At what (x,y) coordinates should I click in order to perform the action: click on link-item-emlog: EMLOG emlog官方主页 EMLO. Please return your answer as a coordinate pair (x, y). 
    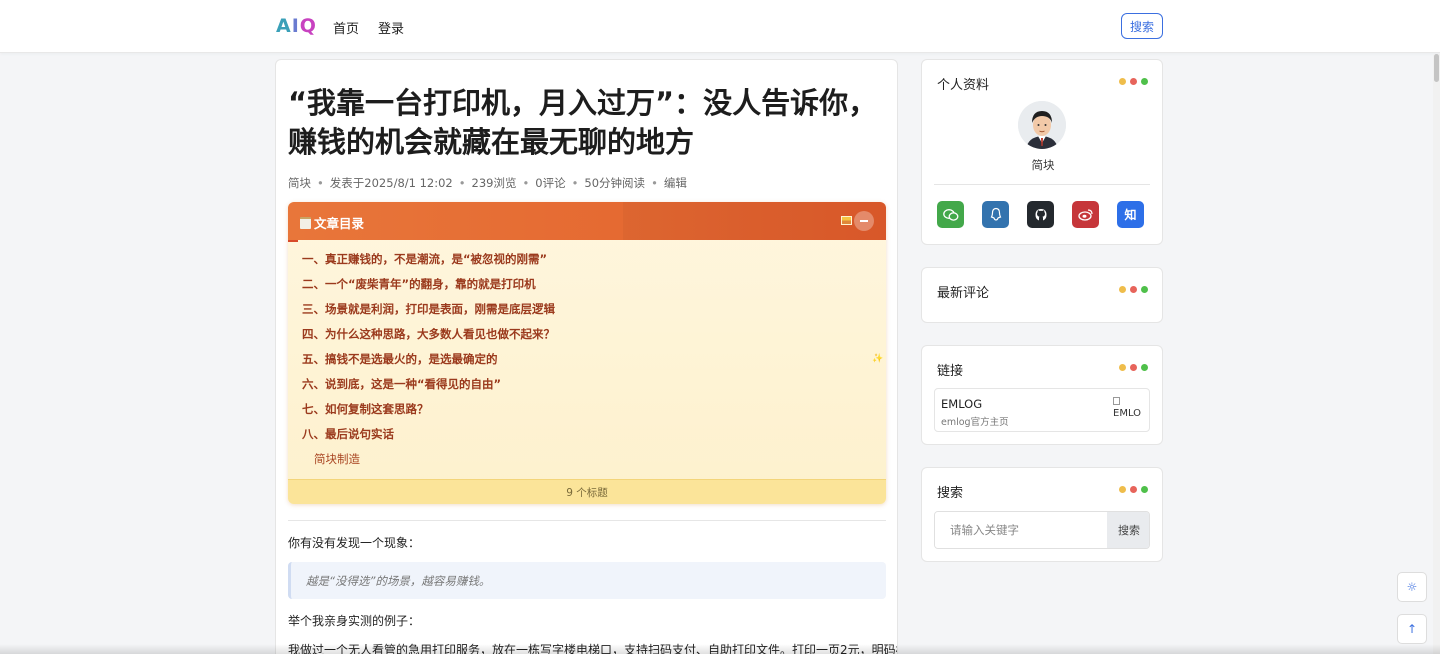
    Looking at the image, I should click on (1042, 410).